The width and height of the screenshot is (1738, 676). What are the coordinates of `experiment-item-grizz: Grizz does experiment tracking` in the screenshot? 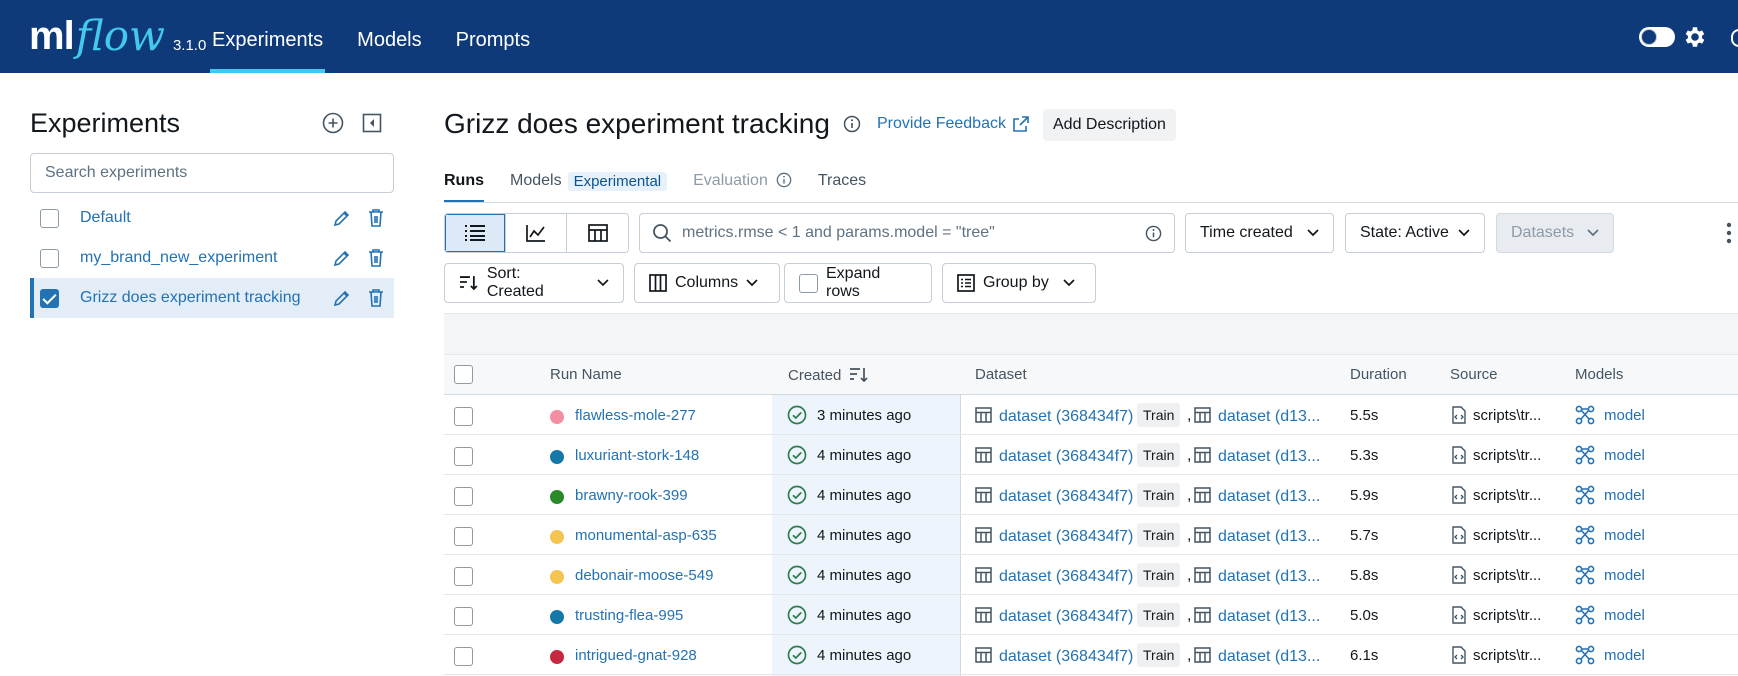 It's located at (212, 298).